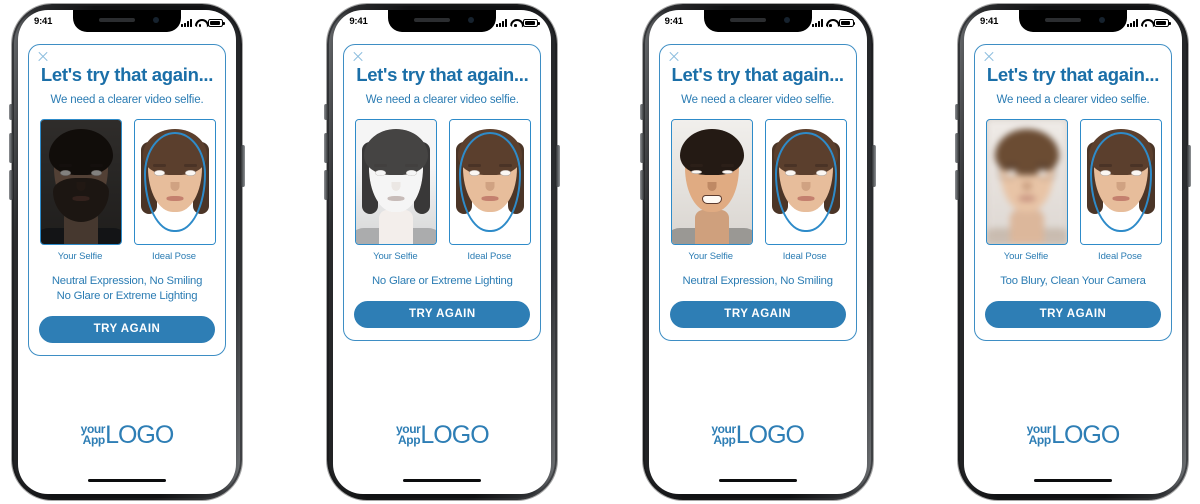  I want to click on front-camera-icon, so click(471, 20).